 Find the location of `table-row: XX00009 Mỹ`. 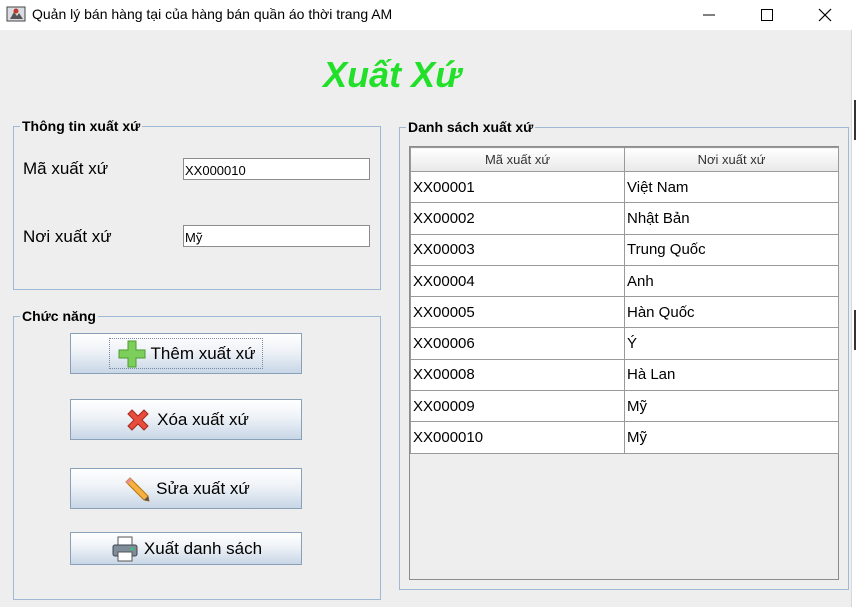

table-row: XX00009 Mỹ is located at coordinates (624, 406).